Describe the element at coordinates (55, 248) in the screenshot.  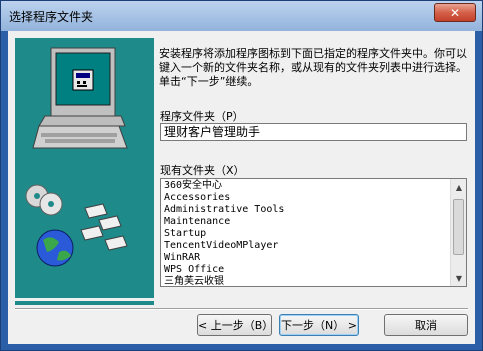
I see `globe-icon` at that location.